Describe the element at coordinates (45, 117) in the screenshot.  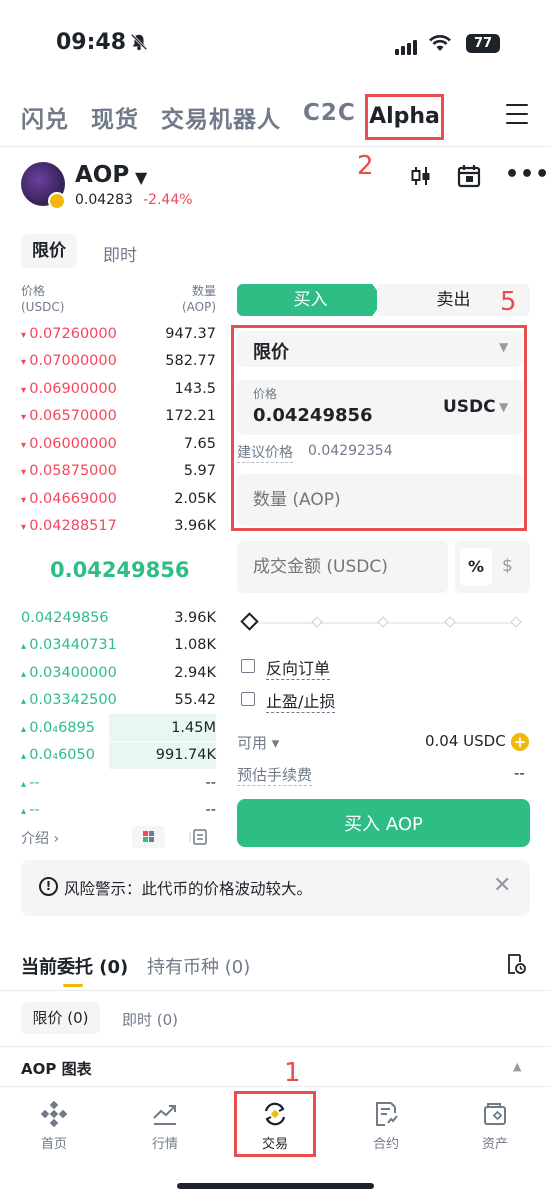
I see `tab-swap: 闪兑` at that location.